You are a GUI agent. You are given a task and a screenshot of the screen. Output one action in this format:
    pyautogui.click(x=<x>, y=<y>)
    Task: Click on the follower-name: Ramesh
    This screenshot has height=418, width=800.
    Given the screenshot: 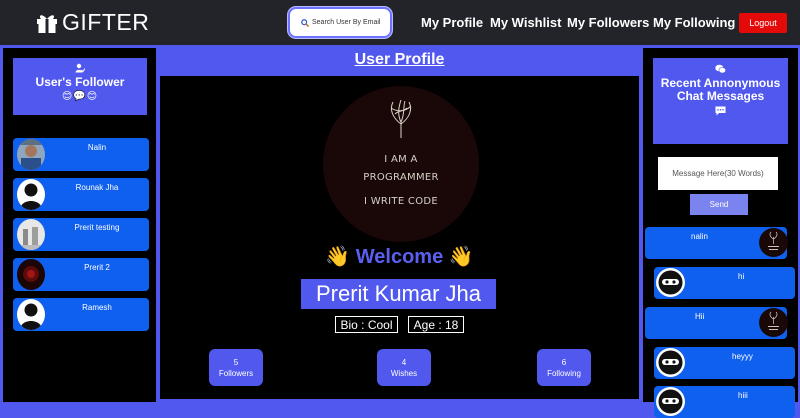 What is the action you would take?
    pyautogui.click(x=97, y=307)
    